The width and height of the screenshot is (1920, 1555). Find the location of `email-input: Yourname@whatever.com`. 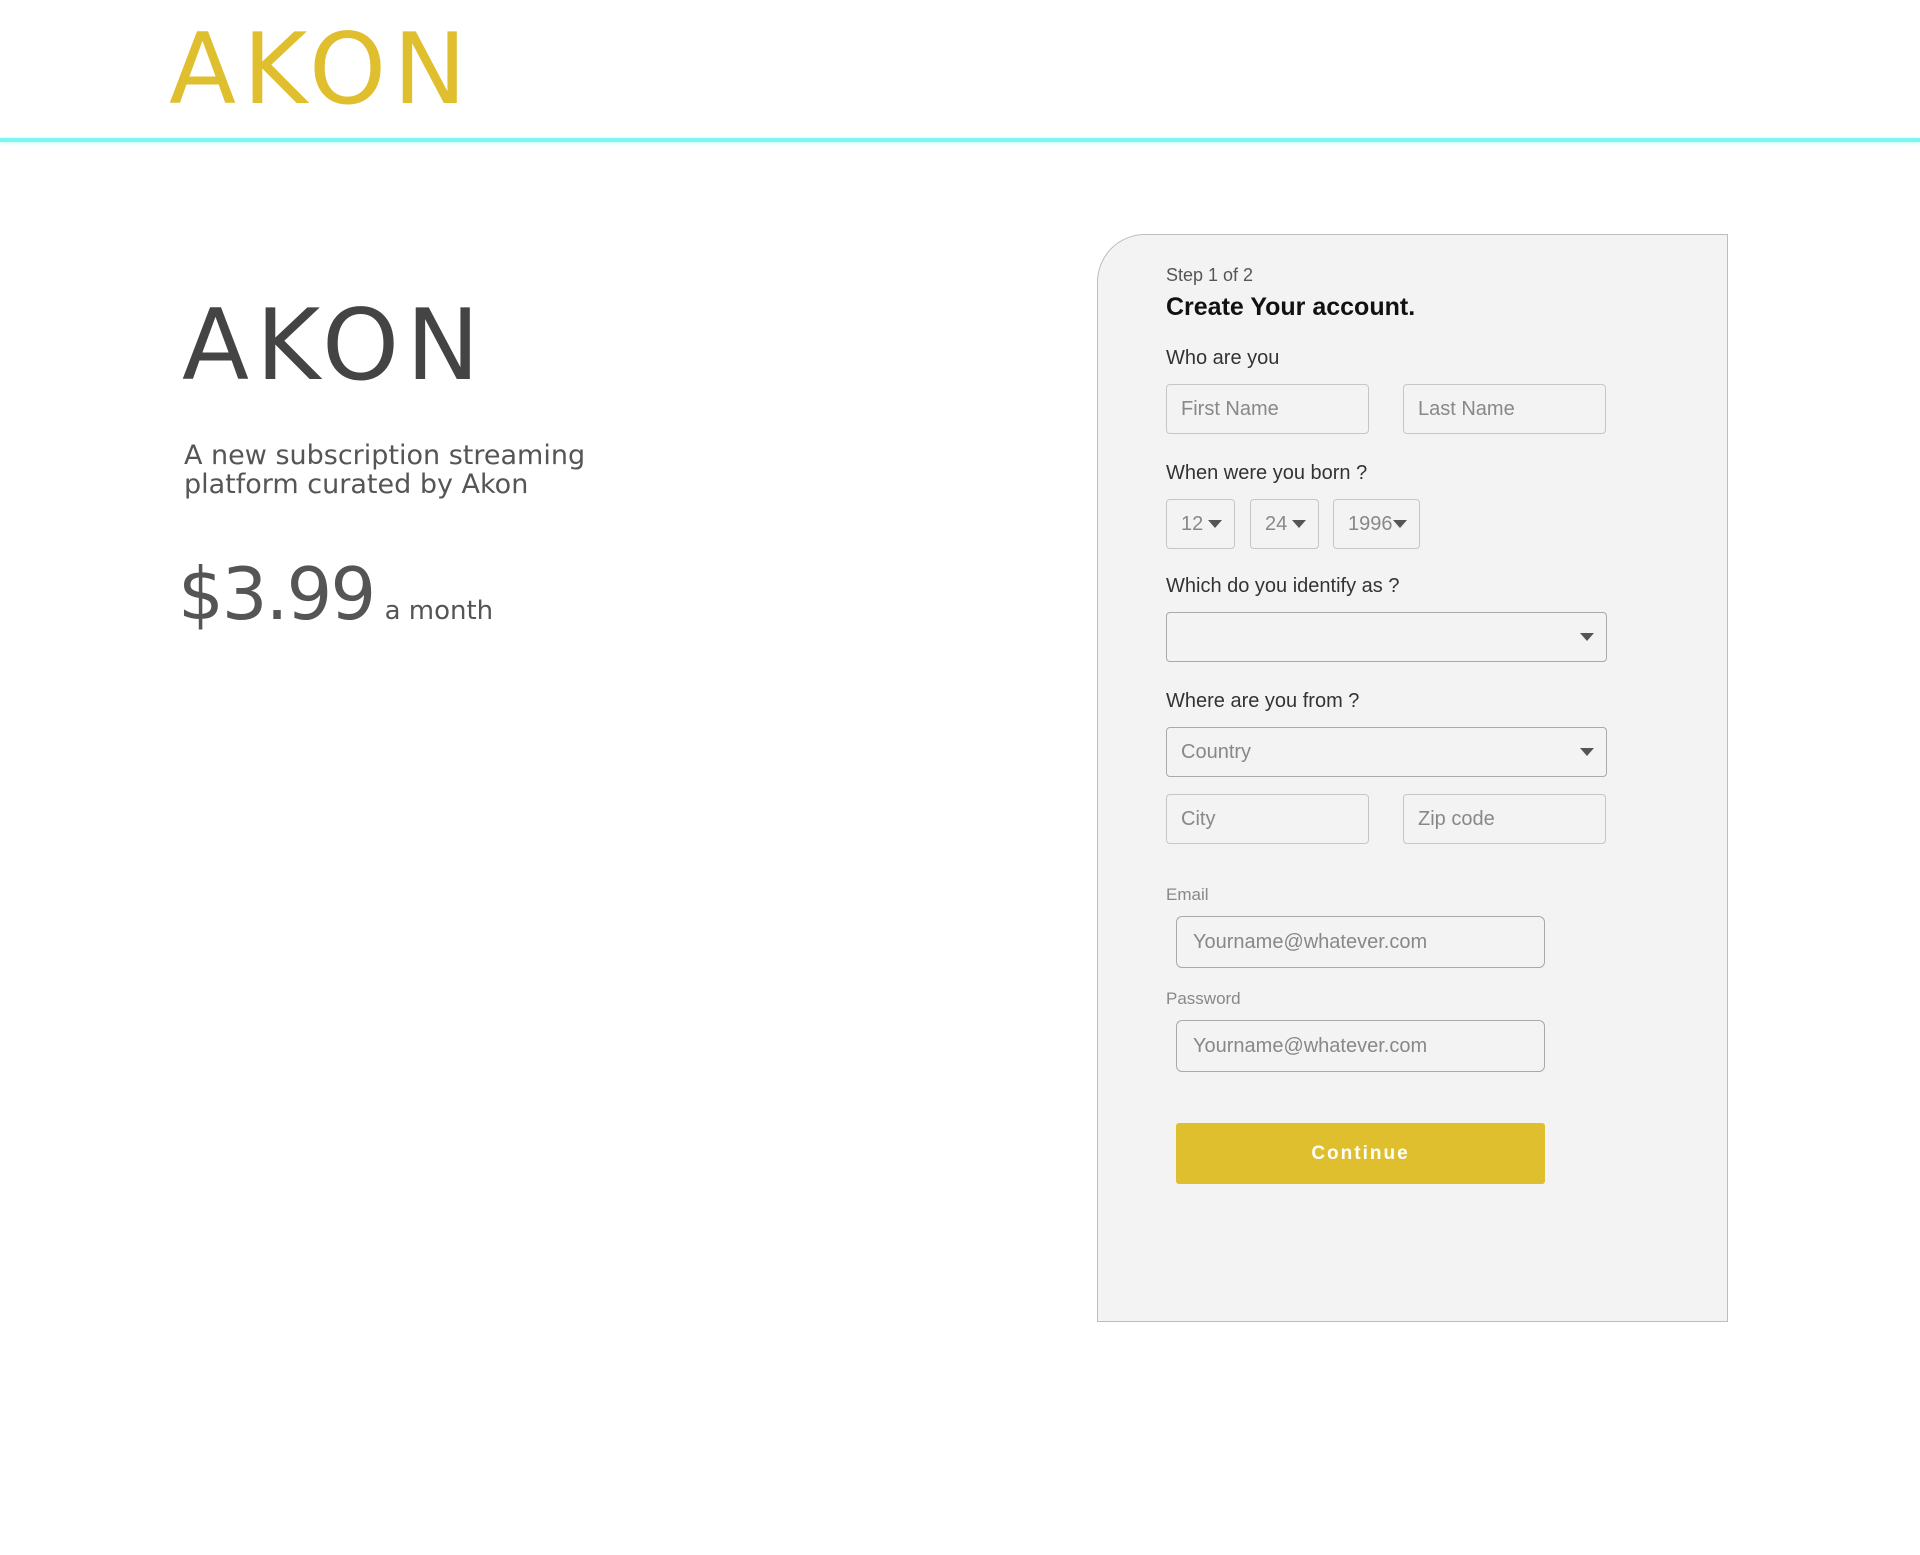

email-input: Yourname@whatever.com is located at coordinates (1360, 942).